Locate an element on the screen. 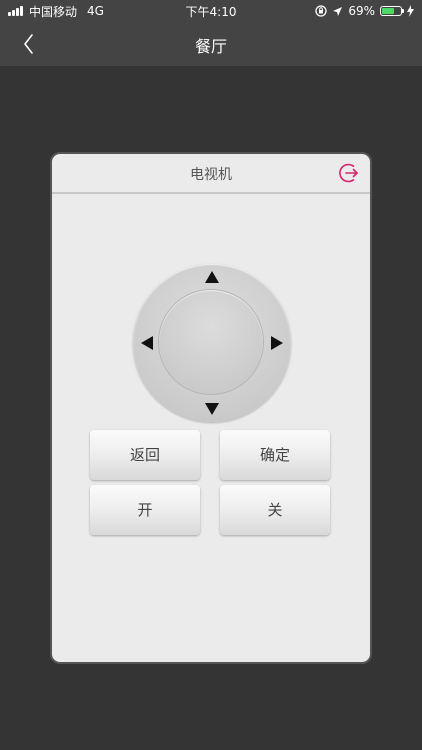  arrow-left-icon is located at coordinates (147, 343).